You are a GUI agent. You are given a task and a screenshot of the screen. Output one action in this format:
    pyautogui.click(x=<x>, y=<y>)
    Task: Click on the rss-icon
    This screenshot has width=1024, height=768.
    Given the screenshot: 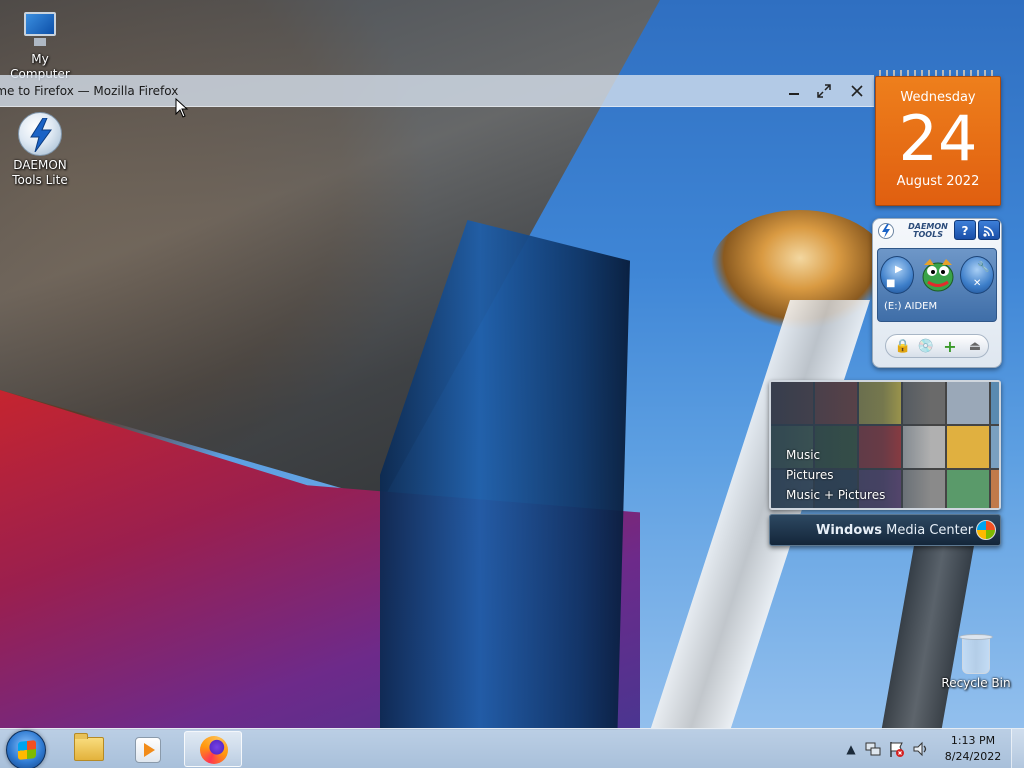 What is the action you would take?
    pyautogui.click(x=988, y=231)
    